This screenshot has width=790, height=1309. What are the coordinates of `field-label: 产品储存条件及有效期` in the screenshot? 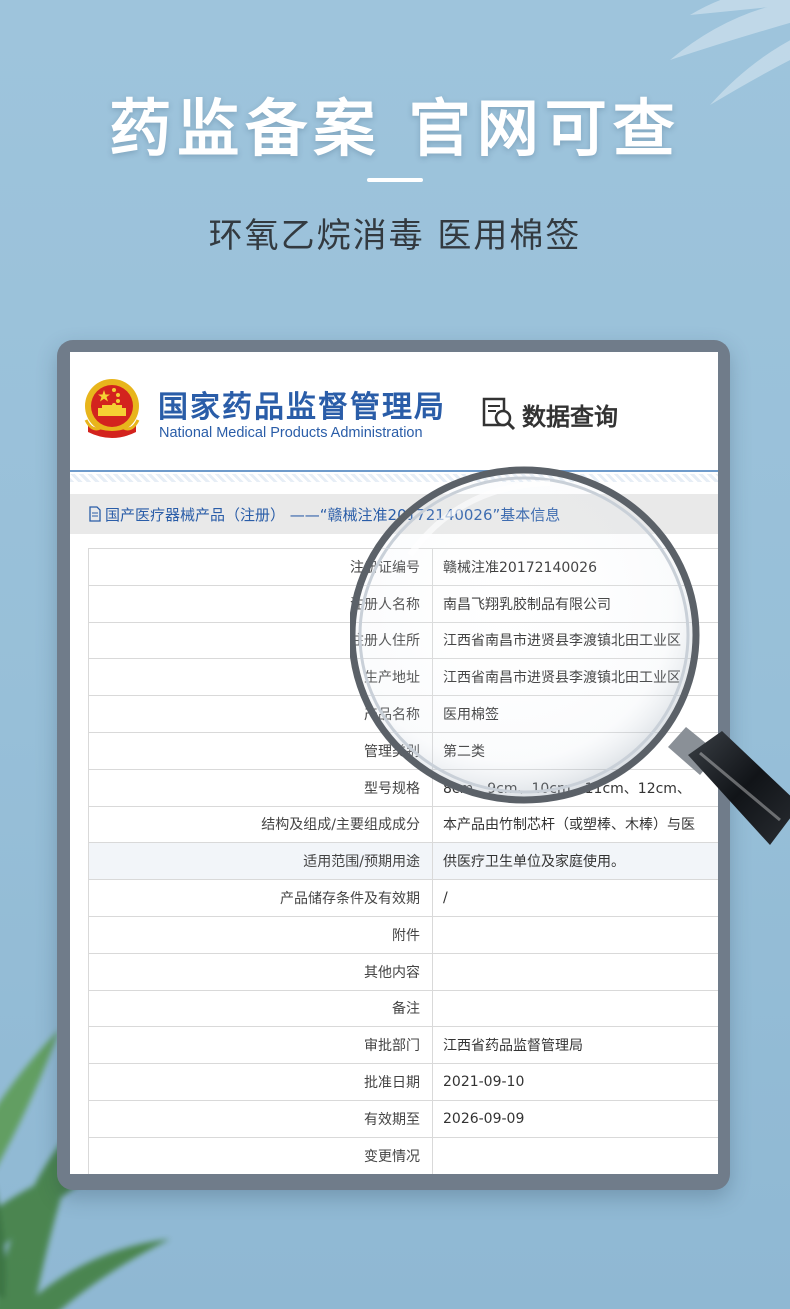 It's located at (260, 898).